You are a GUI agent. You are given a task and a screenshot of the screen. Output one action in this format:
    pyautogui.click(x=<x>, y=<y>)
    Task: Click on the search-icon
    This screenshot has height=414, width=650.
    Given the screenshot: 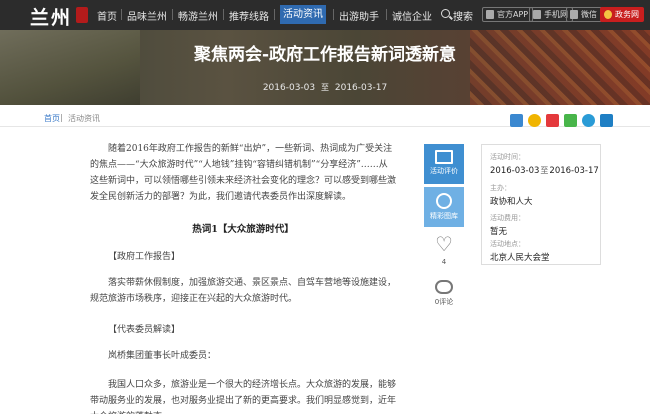 What is the action you would take?
    pyautogui.click(x=445, y=13)
    